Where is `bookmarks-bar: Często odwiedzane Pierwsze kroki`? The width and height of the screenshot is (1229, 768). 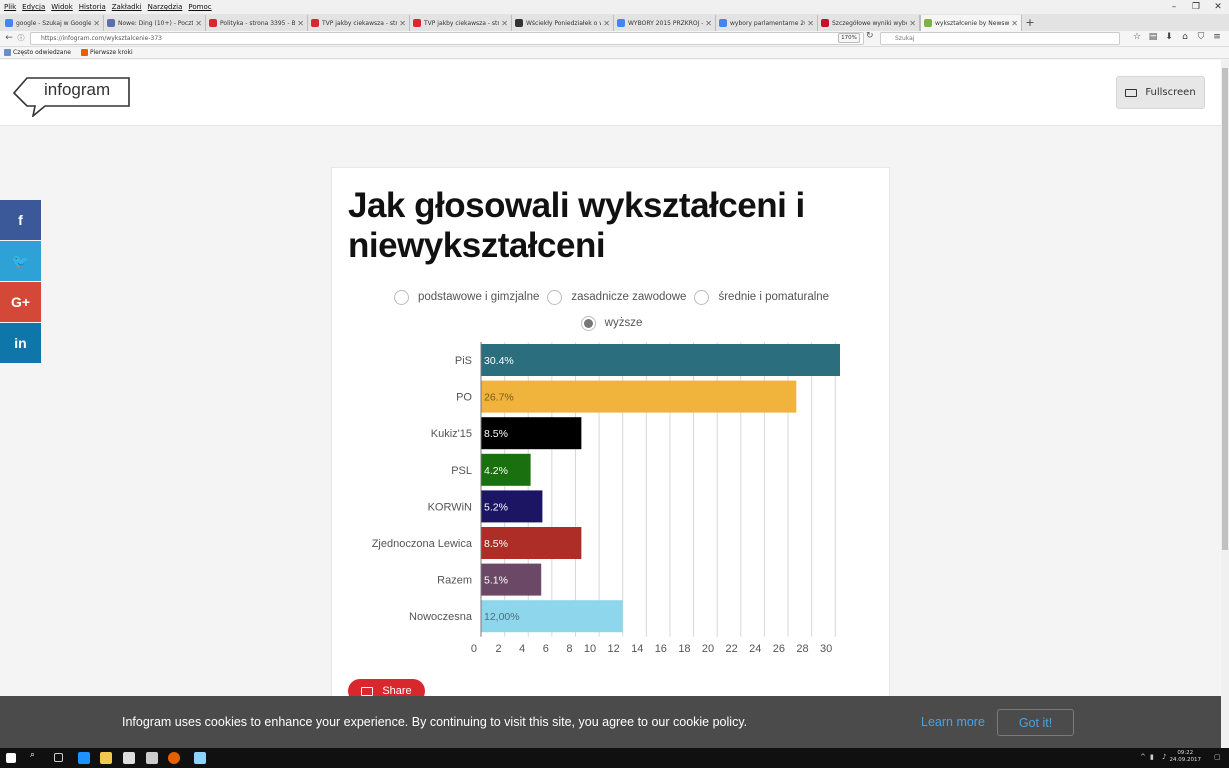 bookmarks-bar: Często odwiedzane Pierwsze kroki is located at coordinates (614, 53).